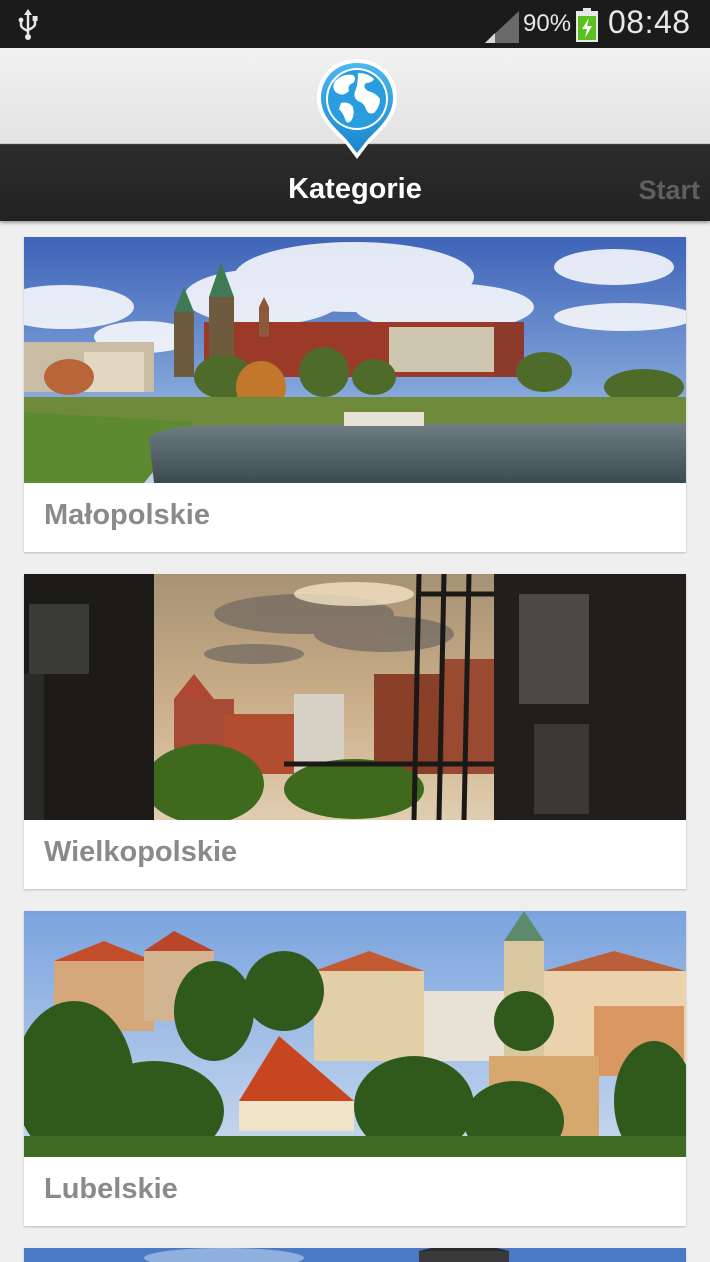 The height and width of the screenshot is (1262, 710). What do you see at coordinates (649, 22) in the screenshot?
I see `clock: 08:48` at bounding box center [649, 22].